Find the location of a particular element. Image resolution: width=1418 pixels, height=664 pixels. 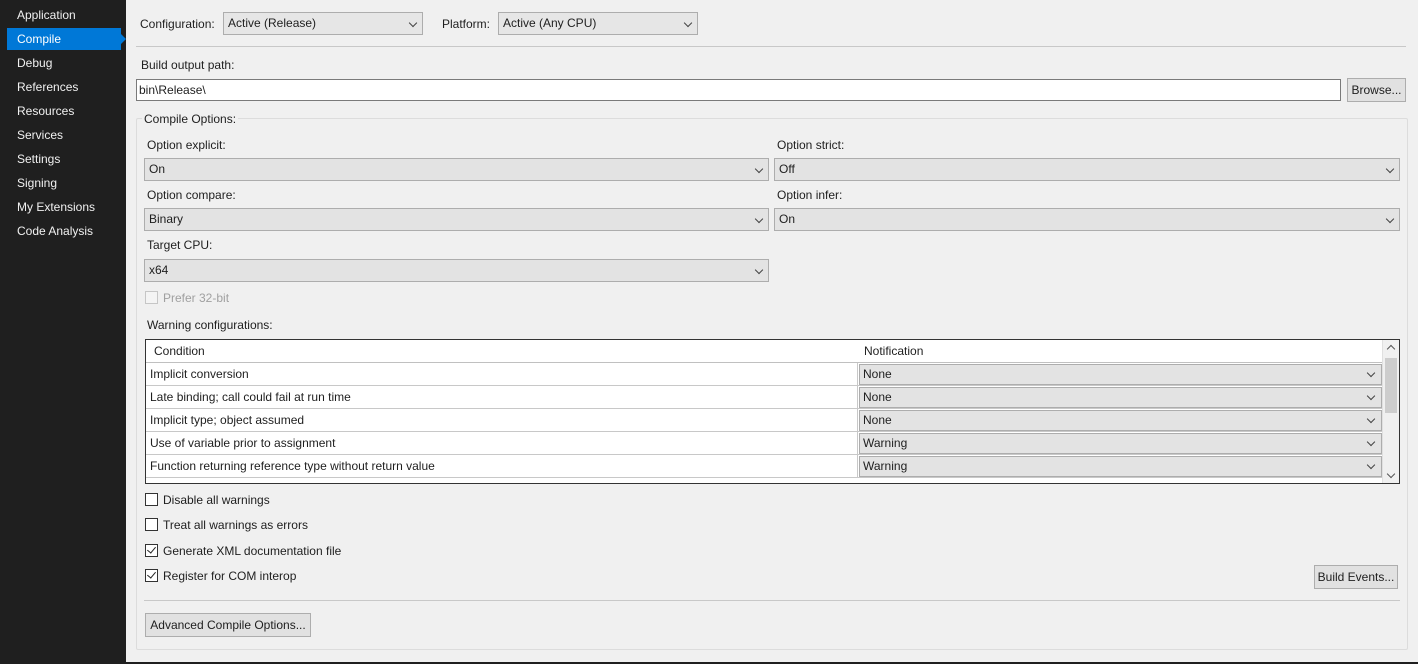

prefer-32bit-checkbox is located at coordinates (151, 297).